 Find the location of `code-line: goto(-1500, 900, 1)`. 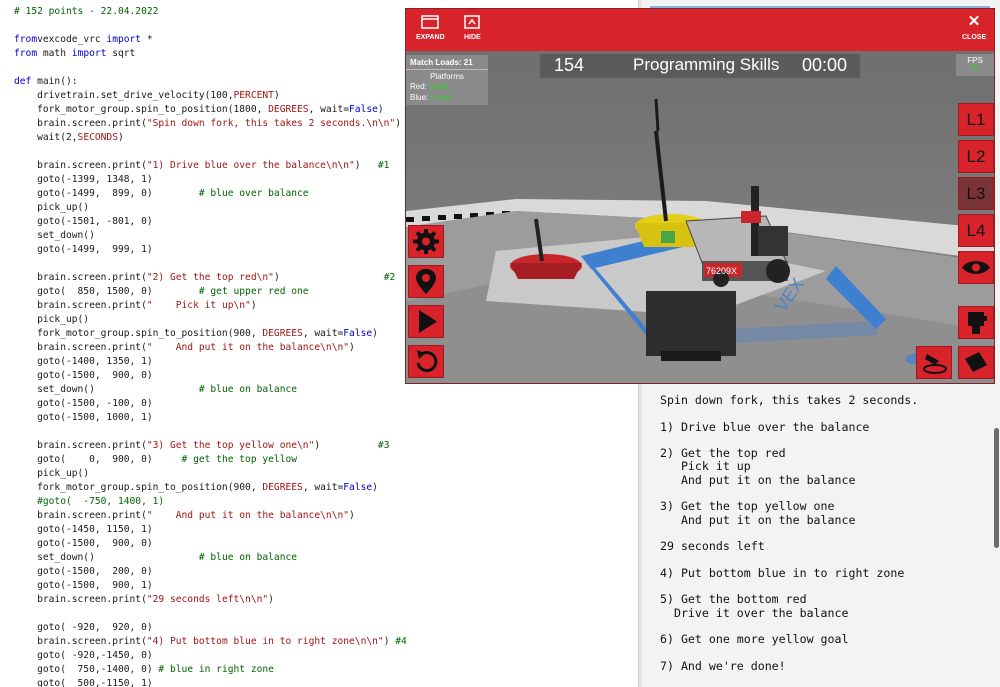

code-line: goto(-1500, 900, 1) is located at coordinates (210, 586).